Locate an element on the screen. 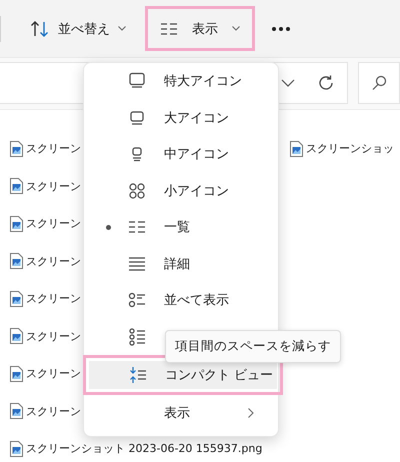 This screenshot has height=462, width=400. tooltip: 項目間のスペースを減らす is located at coordinates (253, 346).